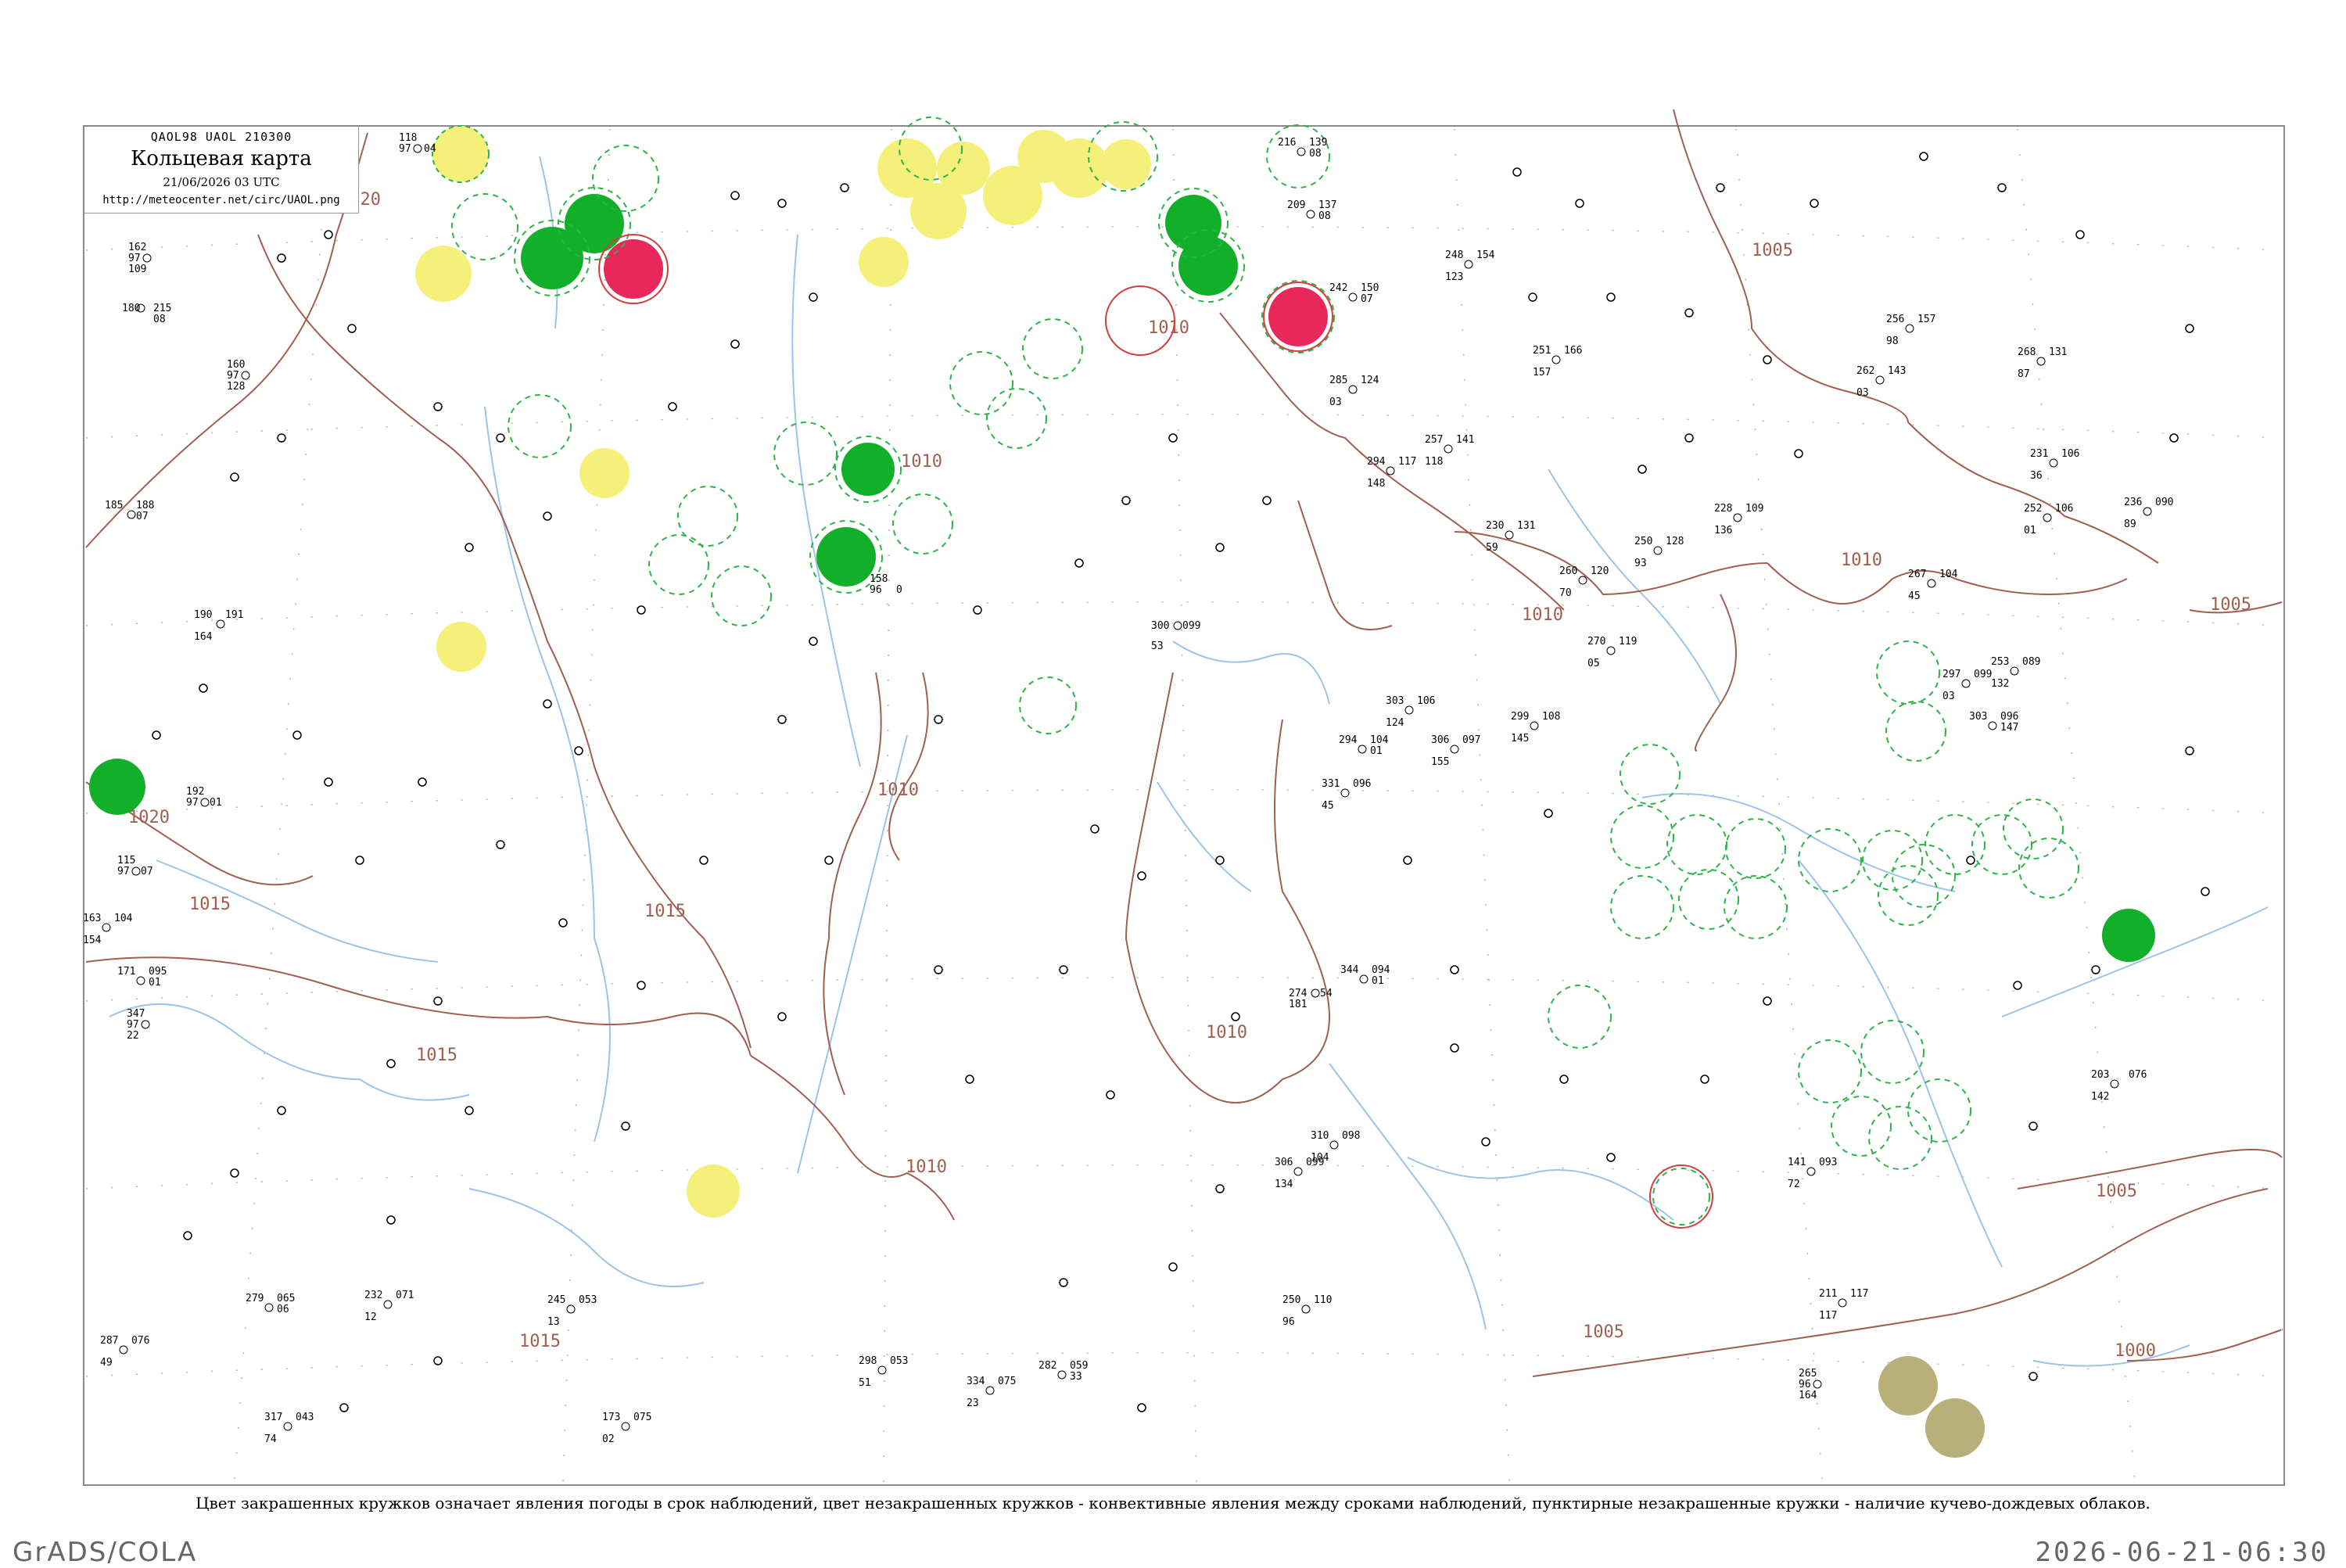  Describe the element at coordinates (1320, 1158) in the screenshot. I see `svg-text: 104` at that location.